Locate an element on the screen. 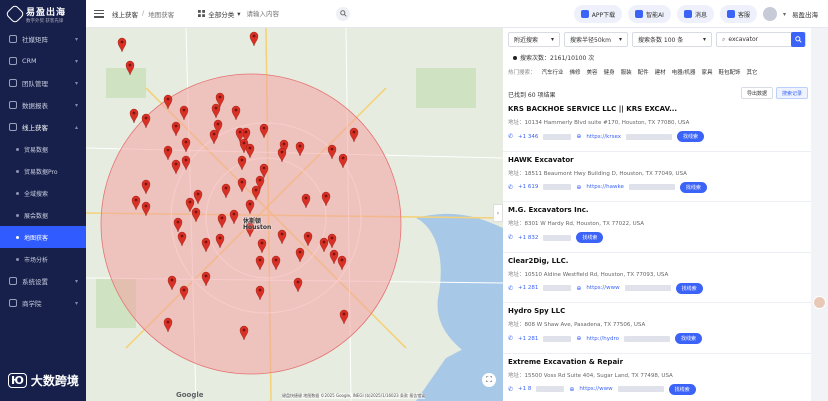 This screenshot has height=401, width=828. phone-app-icon is located at coordinates (584, 14).